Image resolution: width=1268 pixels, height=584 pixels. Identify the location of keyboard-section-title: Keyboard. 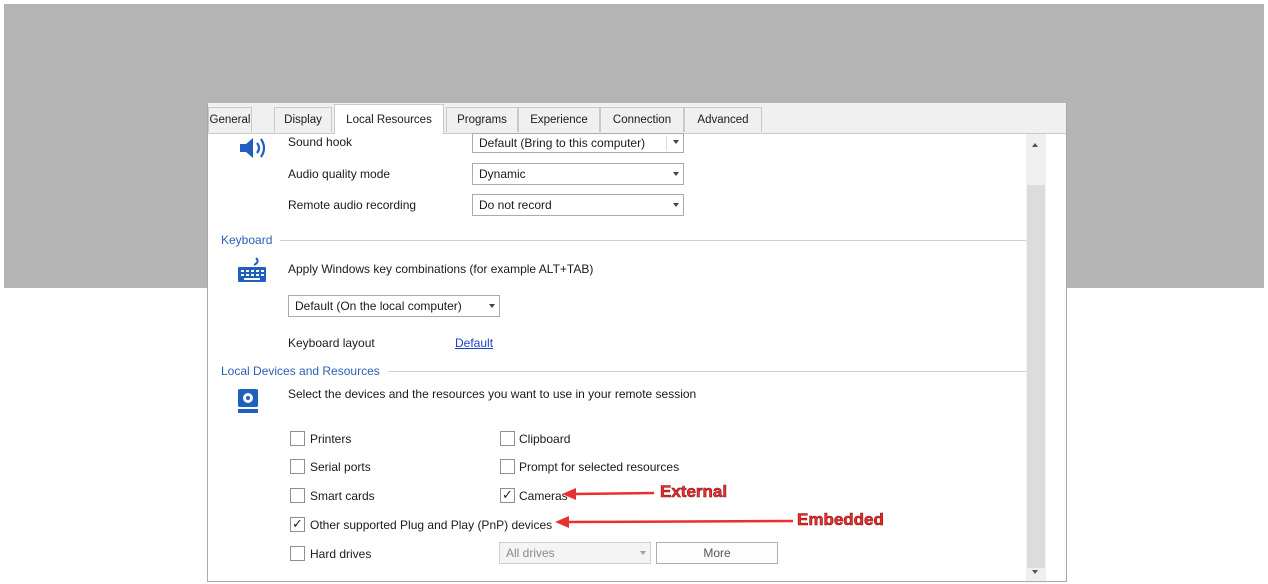
(251, 240).